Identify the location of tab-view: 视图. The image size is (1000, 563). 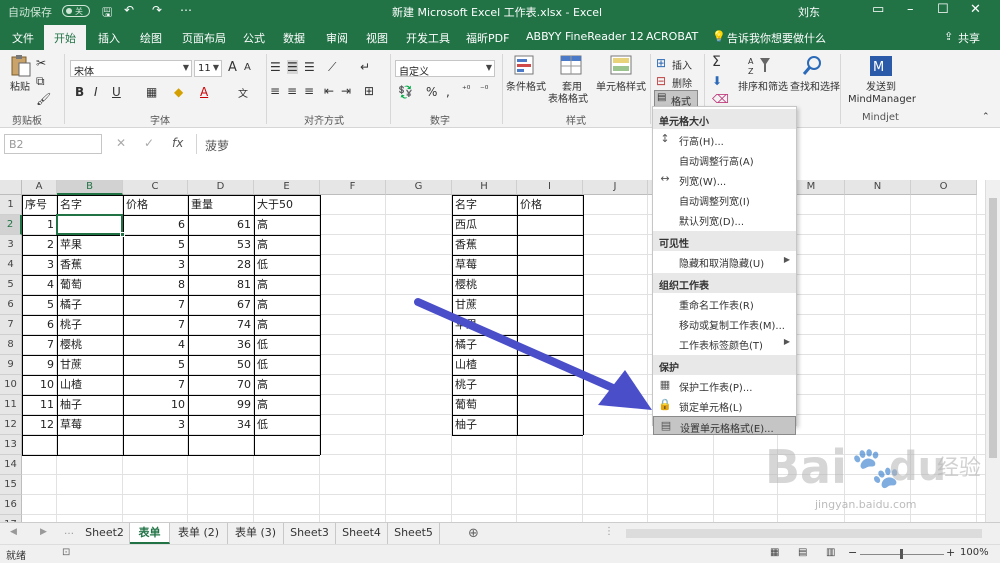
(377, 38).